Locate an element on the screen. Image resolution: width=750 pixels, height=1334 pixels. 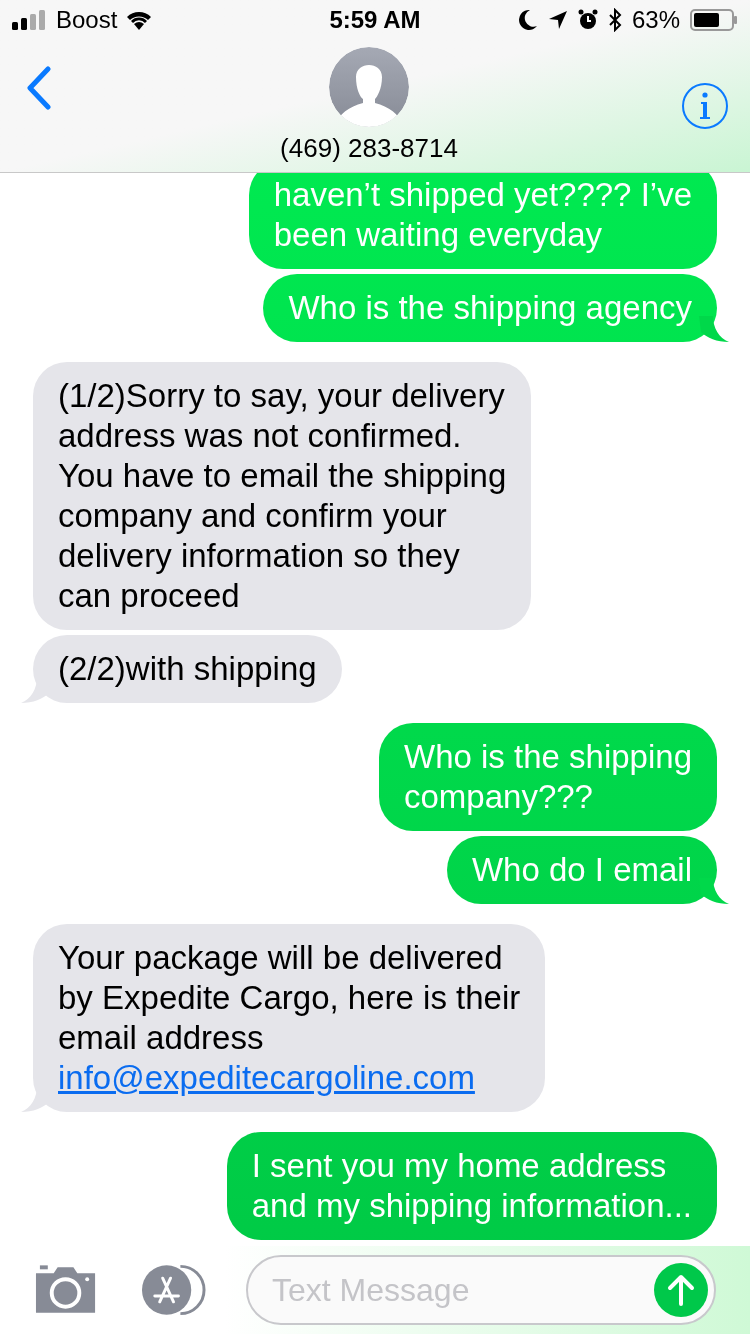
camera-icon is located at coordinates (66, 1290).